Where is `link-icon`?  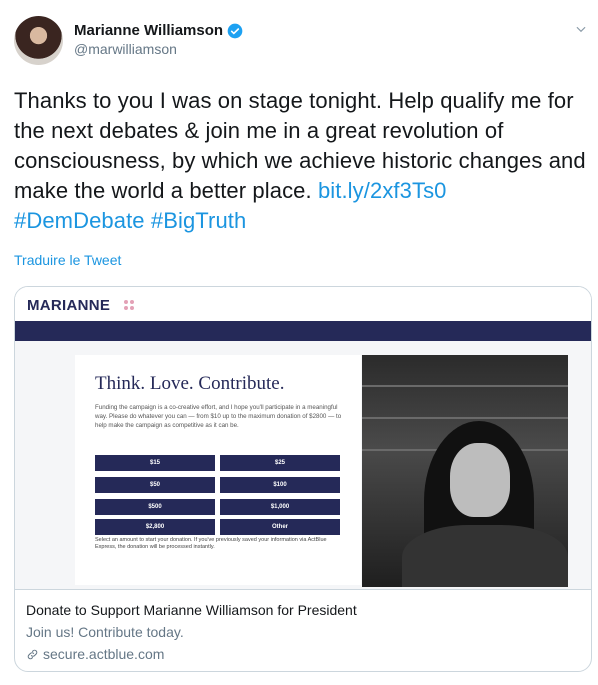 link-icon is located at coordinates (32, 654).